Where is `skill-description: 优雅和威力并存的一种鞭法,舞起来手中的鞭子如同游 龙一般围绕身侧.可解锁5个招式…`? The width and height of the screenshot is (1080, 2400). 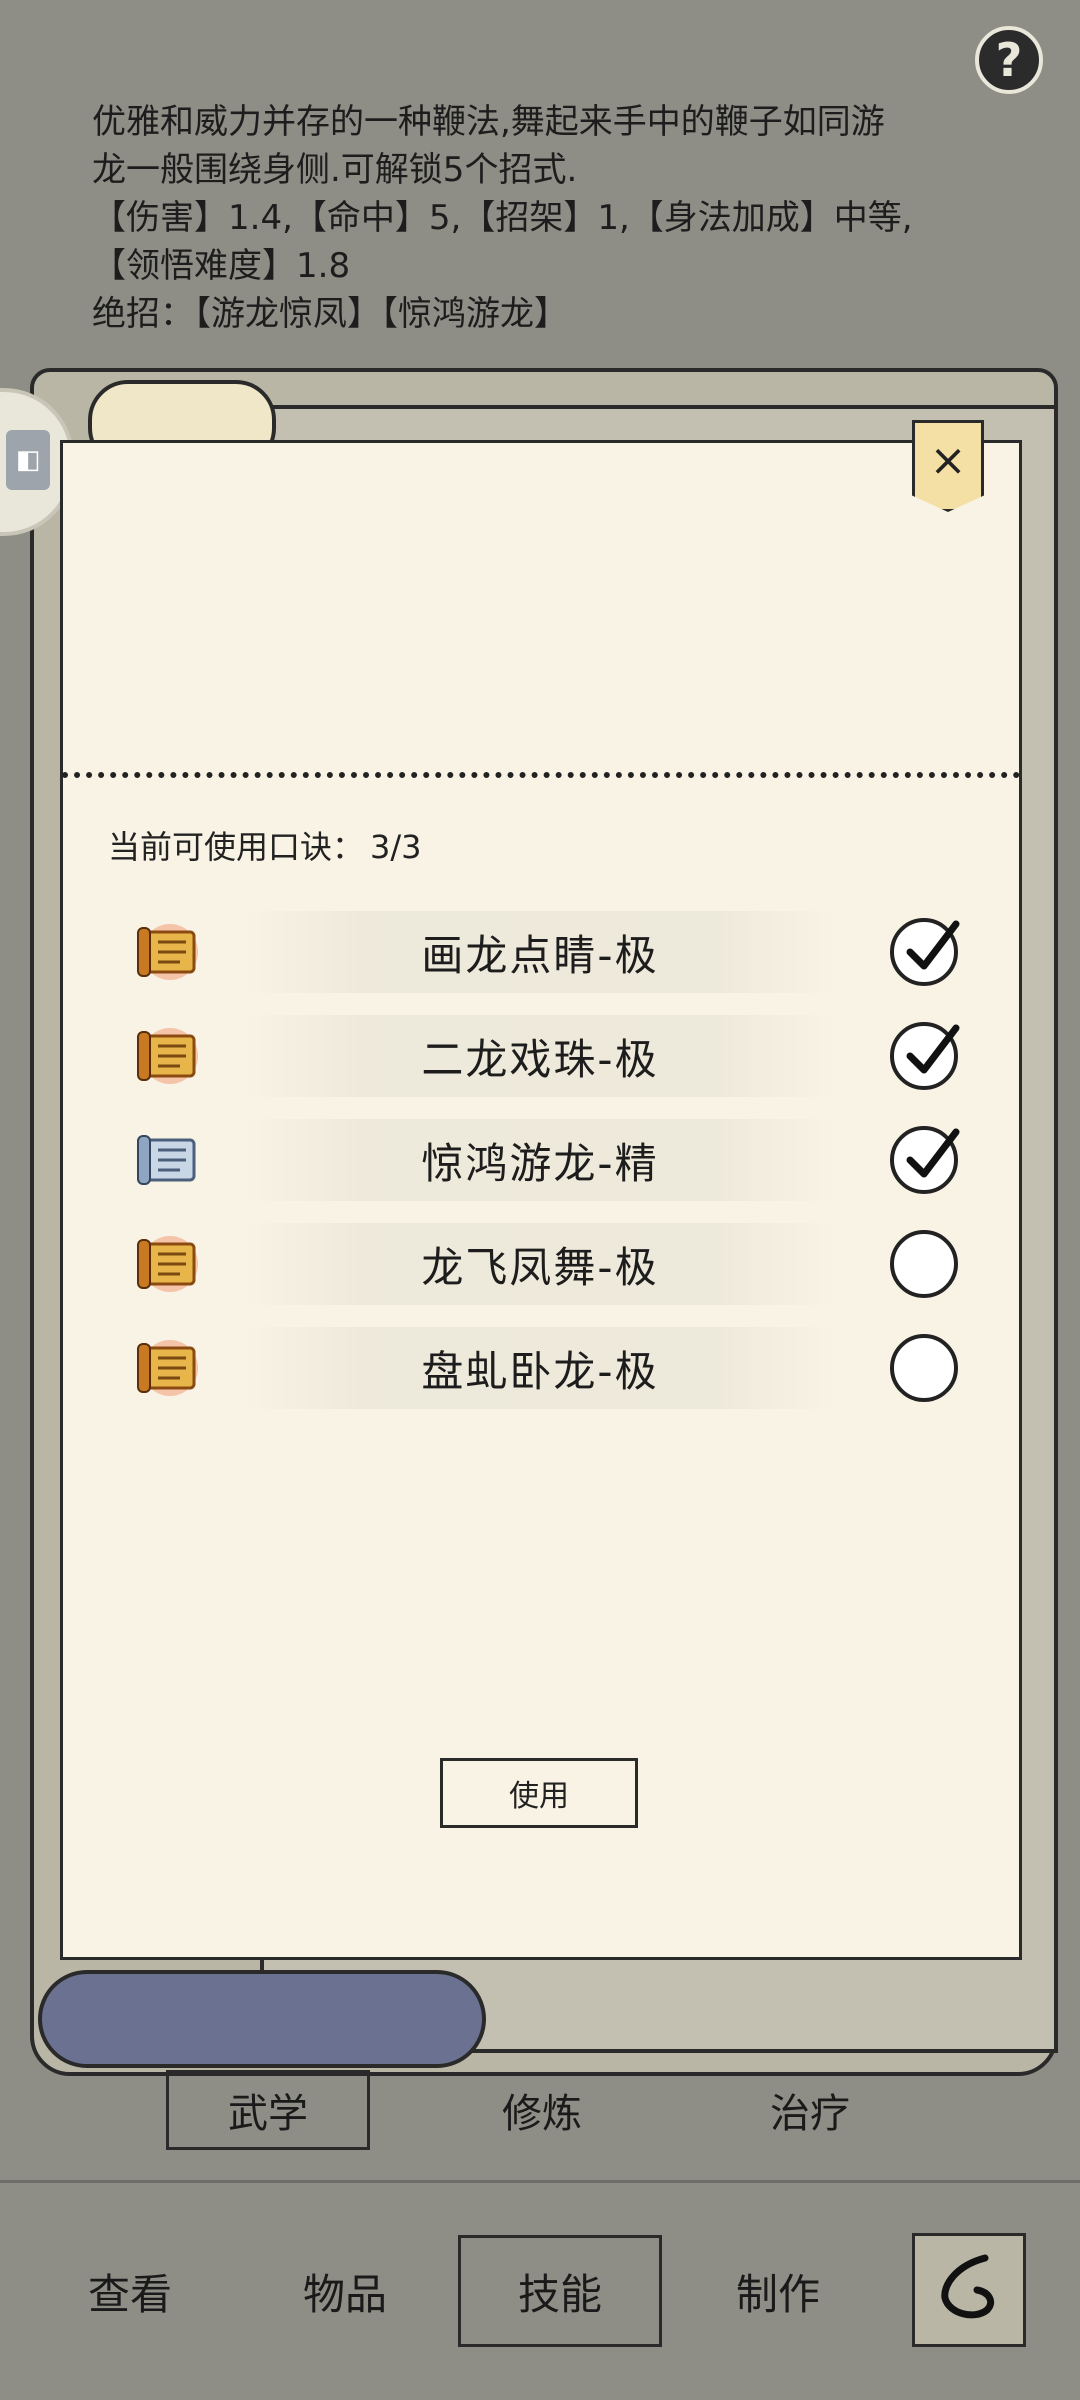
skill-description: 优雅和威力并存的一种鞭法,舞起来手中的鞭子如同游 龙一般围绕身侧.可解锁5个招式… is located at coordinates (542, 218).